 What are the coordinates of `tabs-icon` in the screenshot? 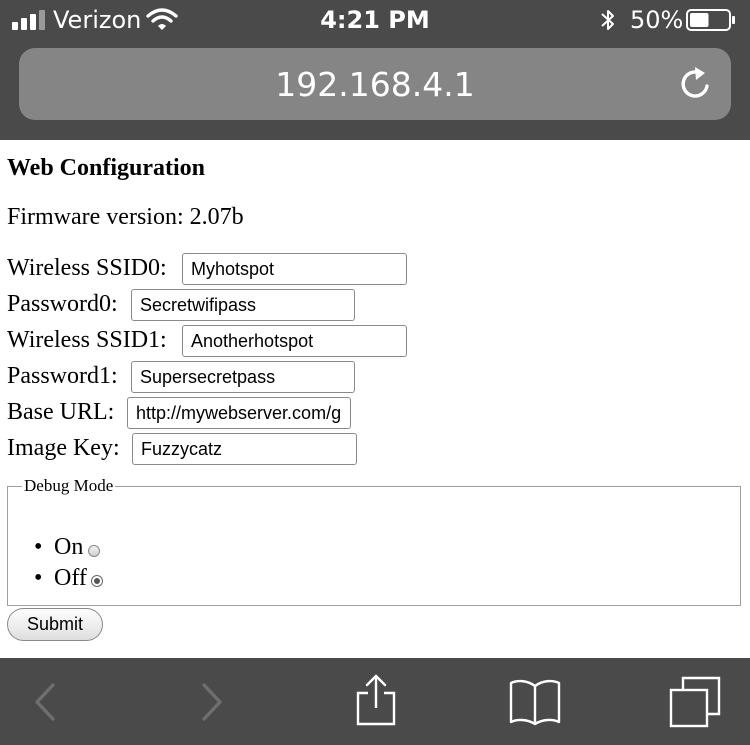 It's located at (695, 702).